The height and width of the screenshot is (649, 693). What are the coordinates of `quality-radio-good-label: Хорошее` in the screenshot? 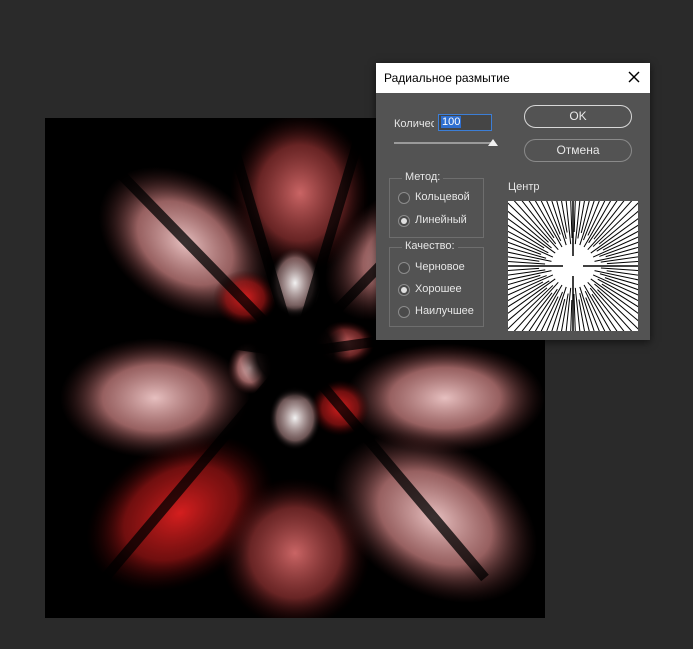 It's located at (438, 289).